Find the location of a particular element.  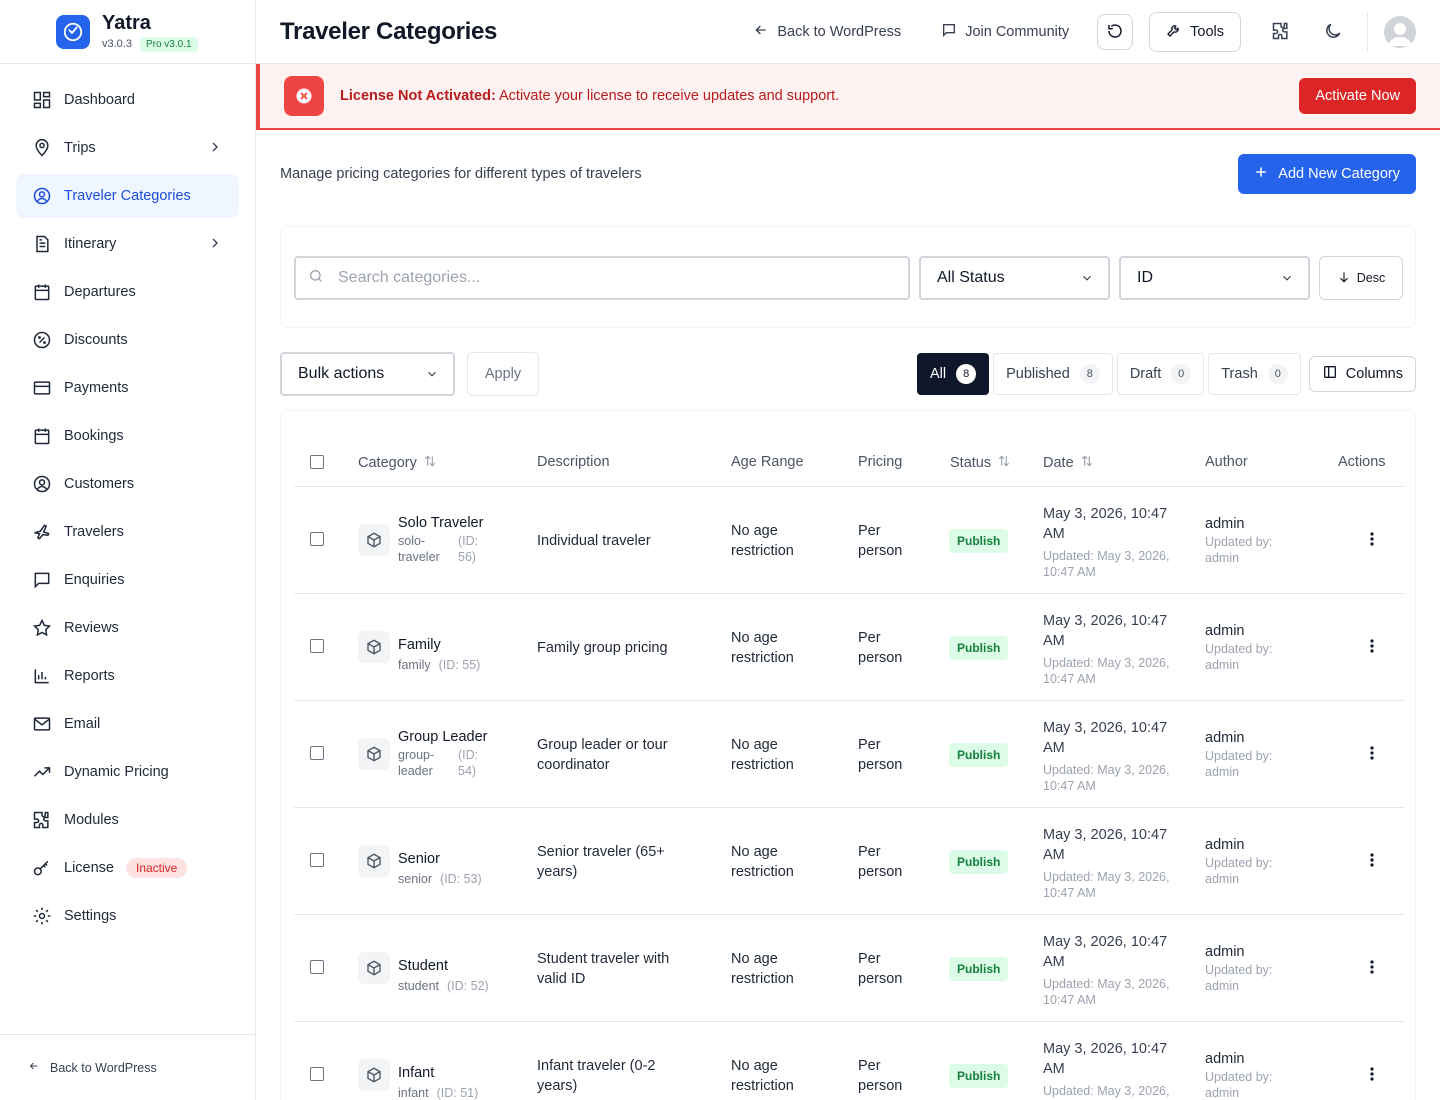

bulk-actions-select: Bulk actions is located at coordinates (367, 374).